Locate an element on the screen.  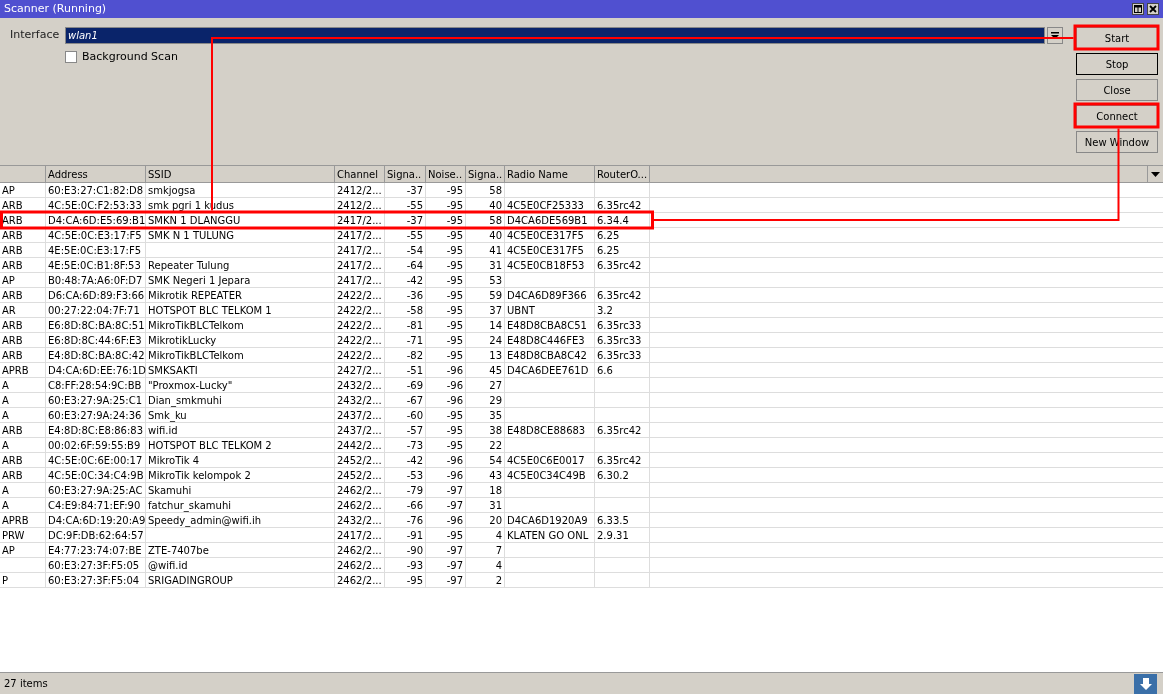
column-menu-button is located at coordinates (1155, 174).